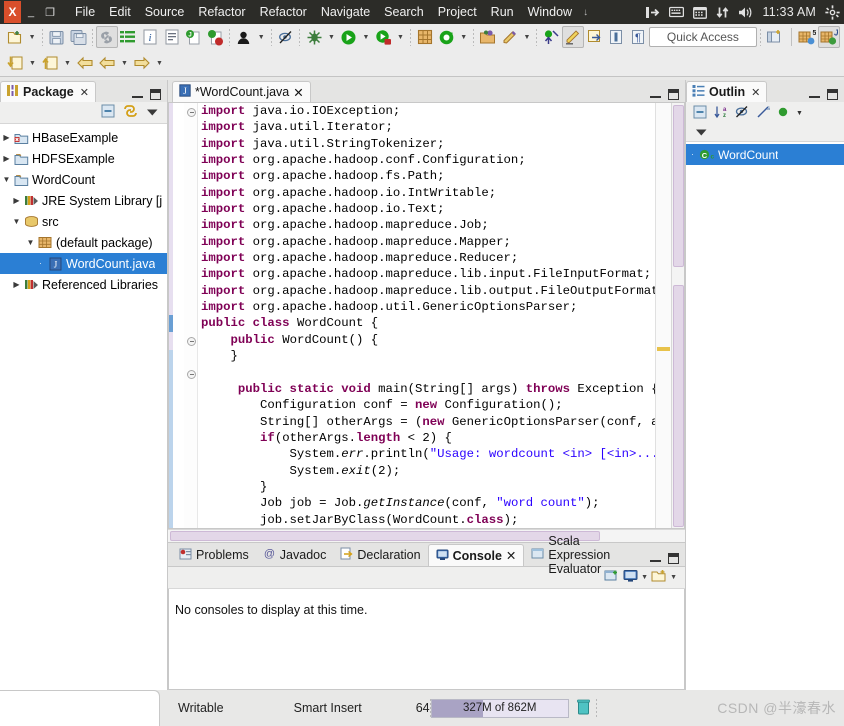 The height and width of the screenshot is (726, 844). What do you see at coordinates (721, 113) in the screenshot?
I see `sort-az-icon: az` at bounding box center [721, 113].